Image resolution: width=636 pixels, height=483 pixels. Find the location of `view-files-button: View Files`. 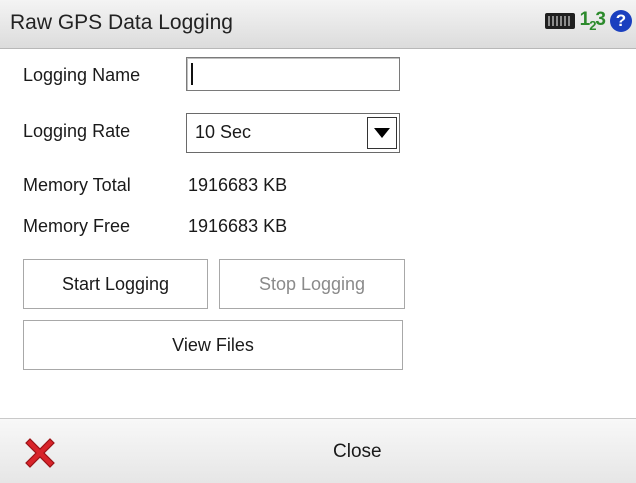

view-files-button: View Files is located at coordinates (213, 345).